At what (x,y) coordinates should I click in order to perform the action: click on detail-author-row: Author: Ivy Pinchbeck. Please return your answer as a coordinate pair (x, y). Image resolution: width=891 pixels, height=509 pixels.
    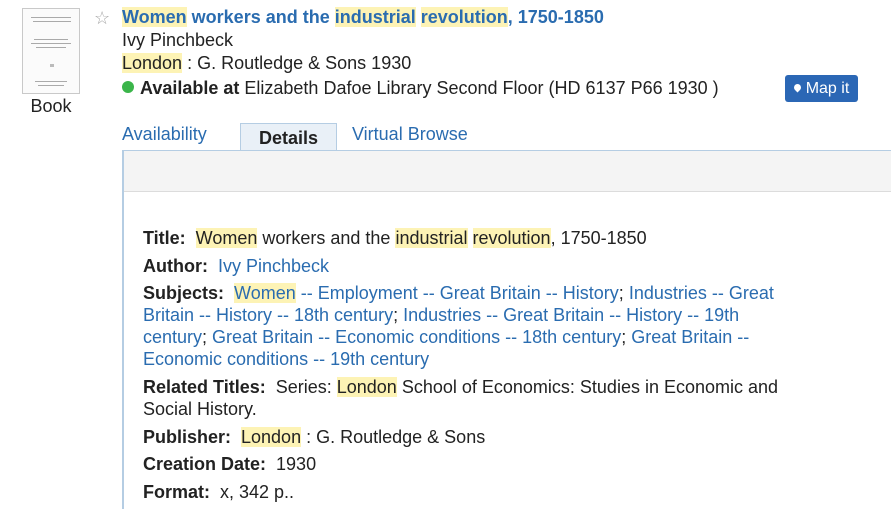
    Looking at the image, I should click on (493, 266).